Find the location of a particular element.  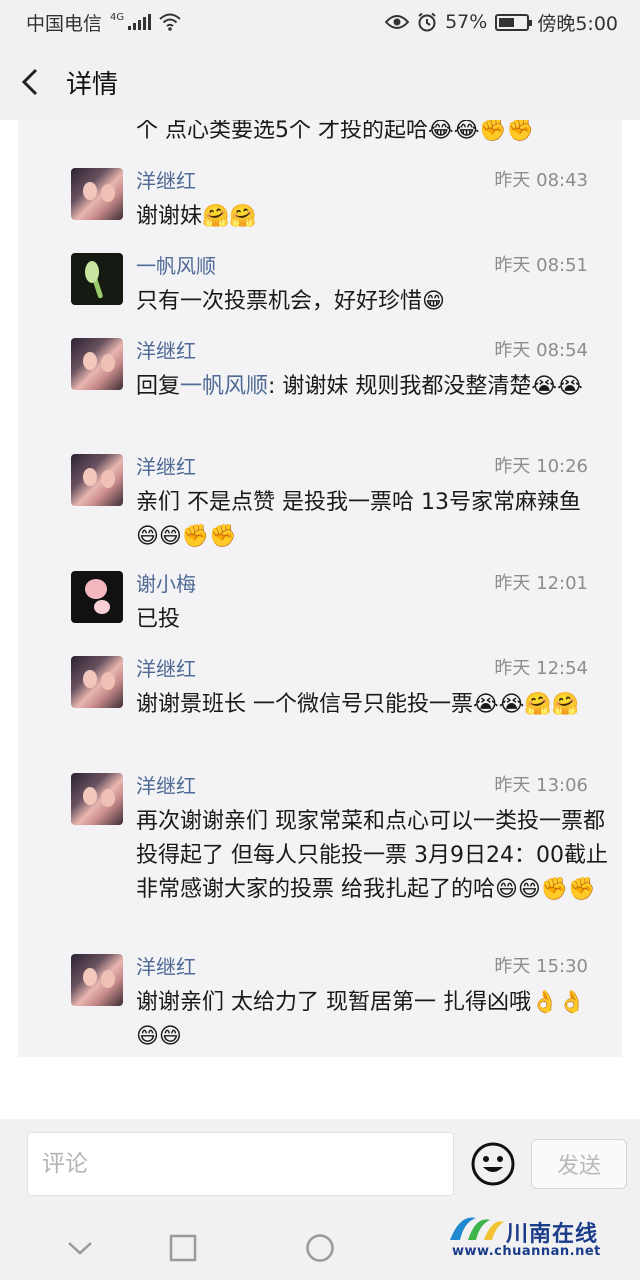

status-bar: 中国电信 4G 57% 傍晚5:00 is located at coordinates (320, 22).